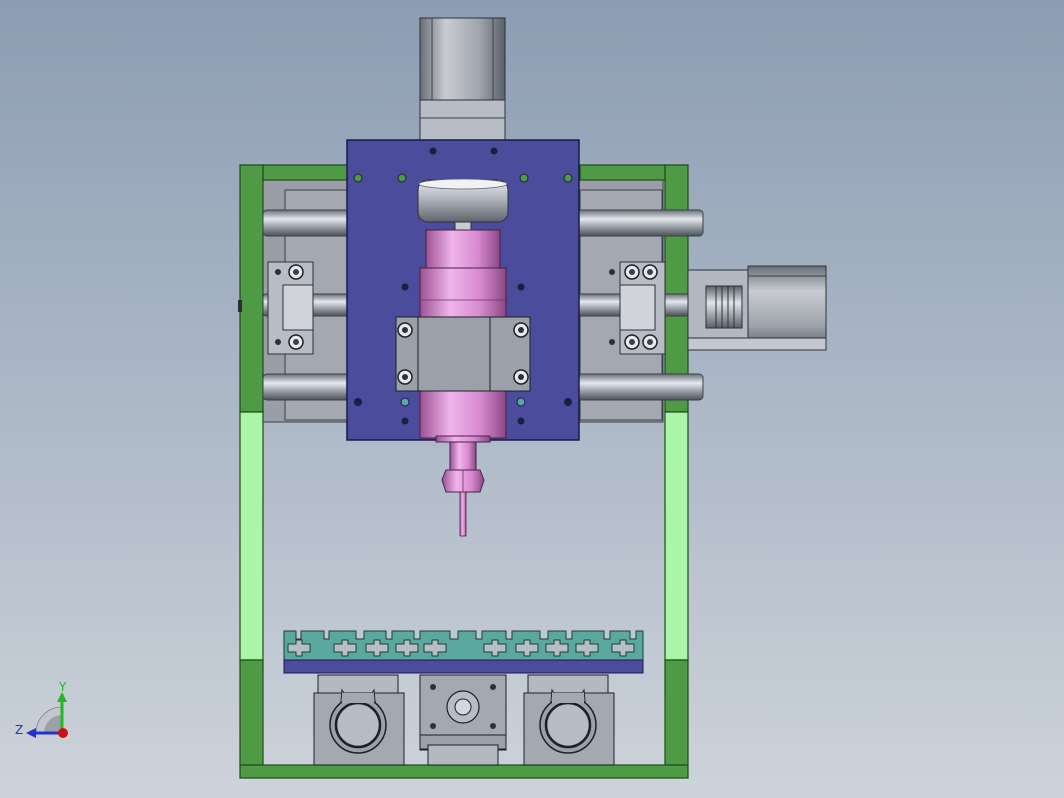  What do you see at coordinates (19, 730) in the screenshot?
I see `triad-z-label: Z` at bounding box center [19, 730].